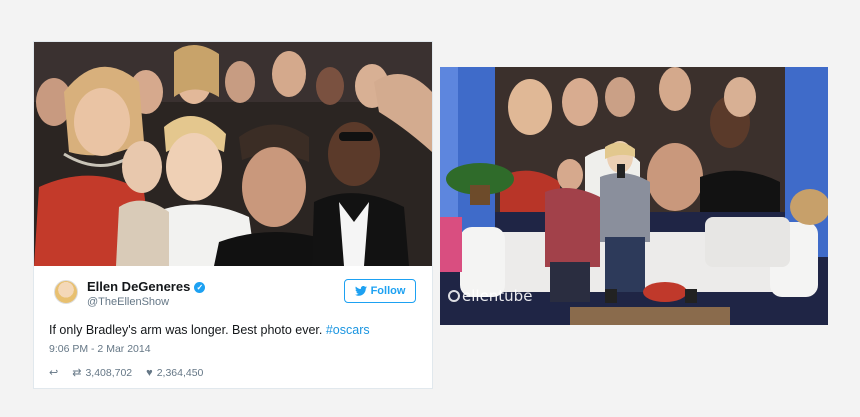 The width and height of the screenshot is (860, 417). I want to click on verified-badge-icon: ✓, so click(200, 287).